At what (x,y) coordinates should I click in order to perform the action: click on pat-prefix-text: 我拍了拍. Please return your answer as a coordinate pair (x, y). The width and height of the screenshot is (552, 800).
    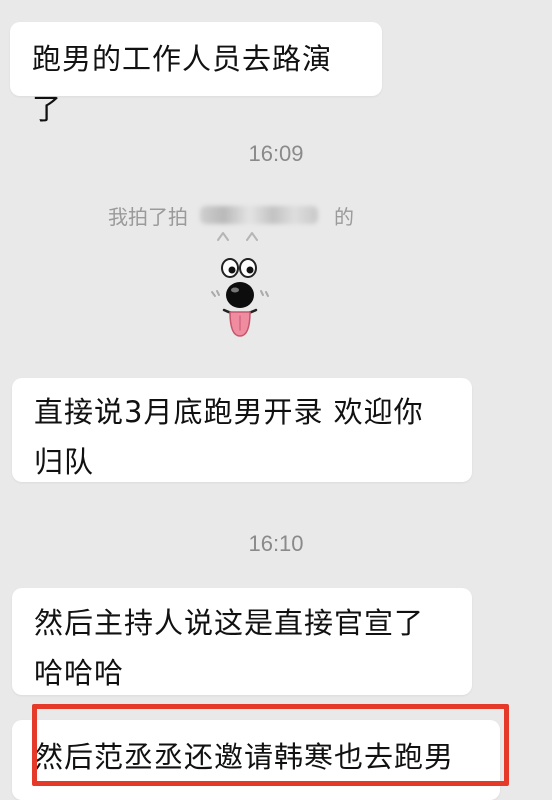
    Looking at the image, I should click on (148, 216).